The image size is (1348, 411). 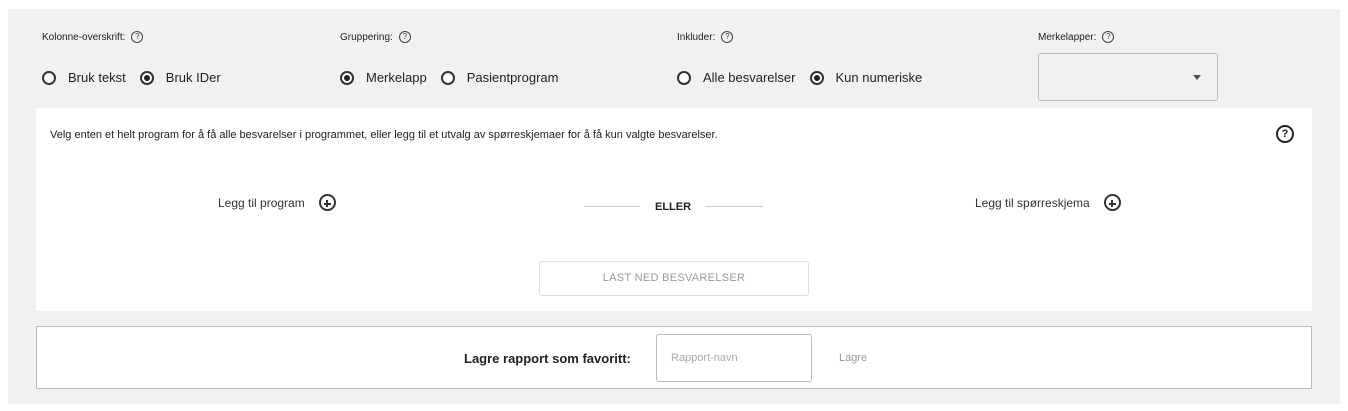 What do you see at coordinates (806, 77) in the screenshot?
I see `include-radio-group: Alle besvarelser Kun numeriske` at bounding box center [806, 77].